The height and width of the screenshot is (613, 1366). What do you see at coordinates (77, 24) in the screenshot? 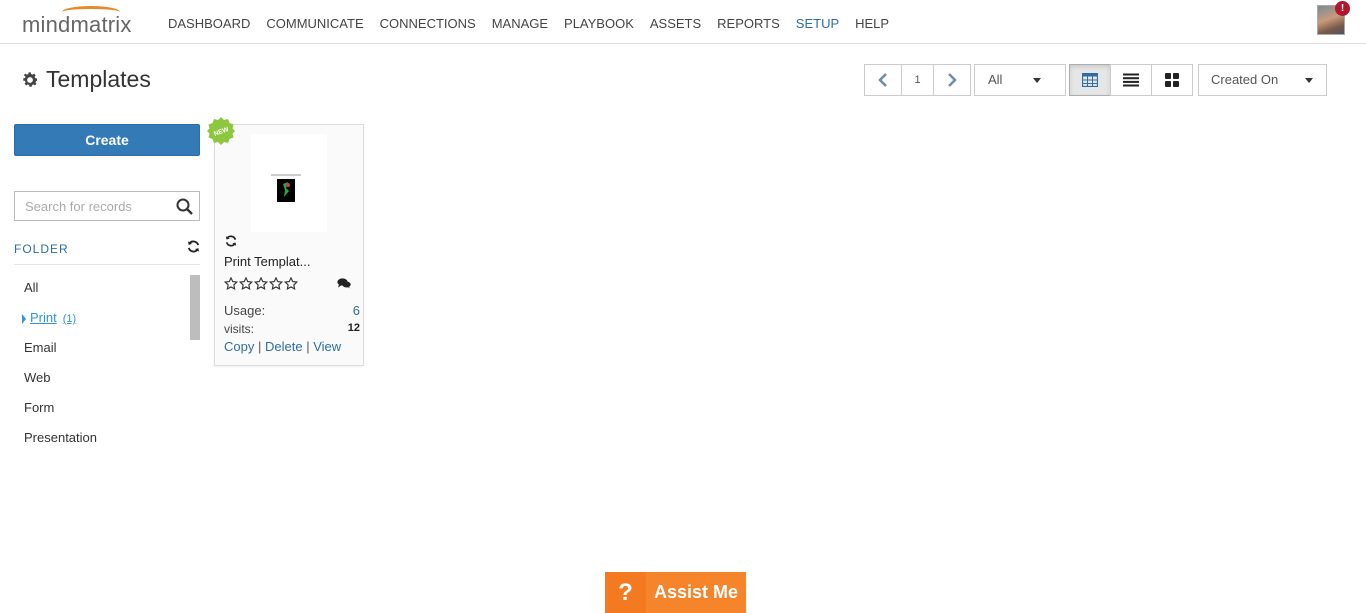
I see `logo-text: mindmatrix` at bounding box center [77, 24].